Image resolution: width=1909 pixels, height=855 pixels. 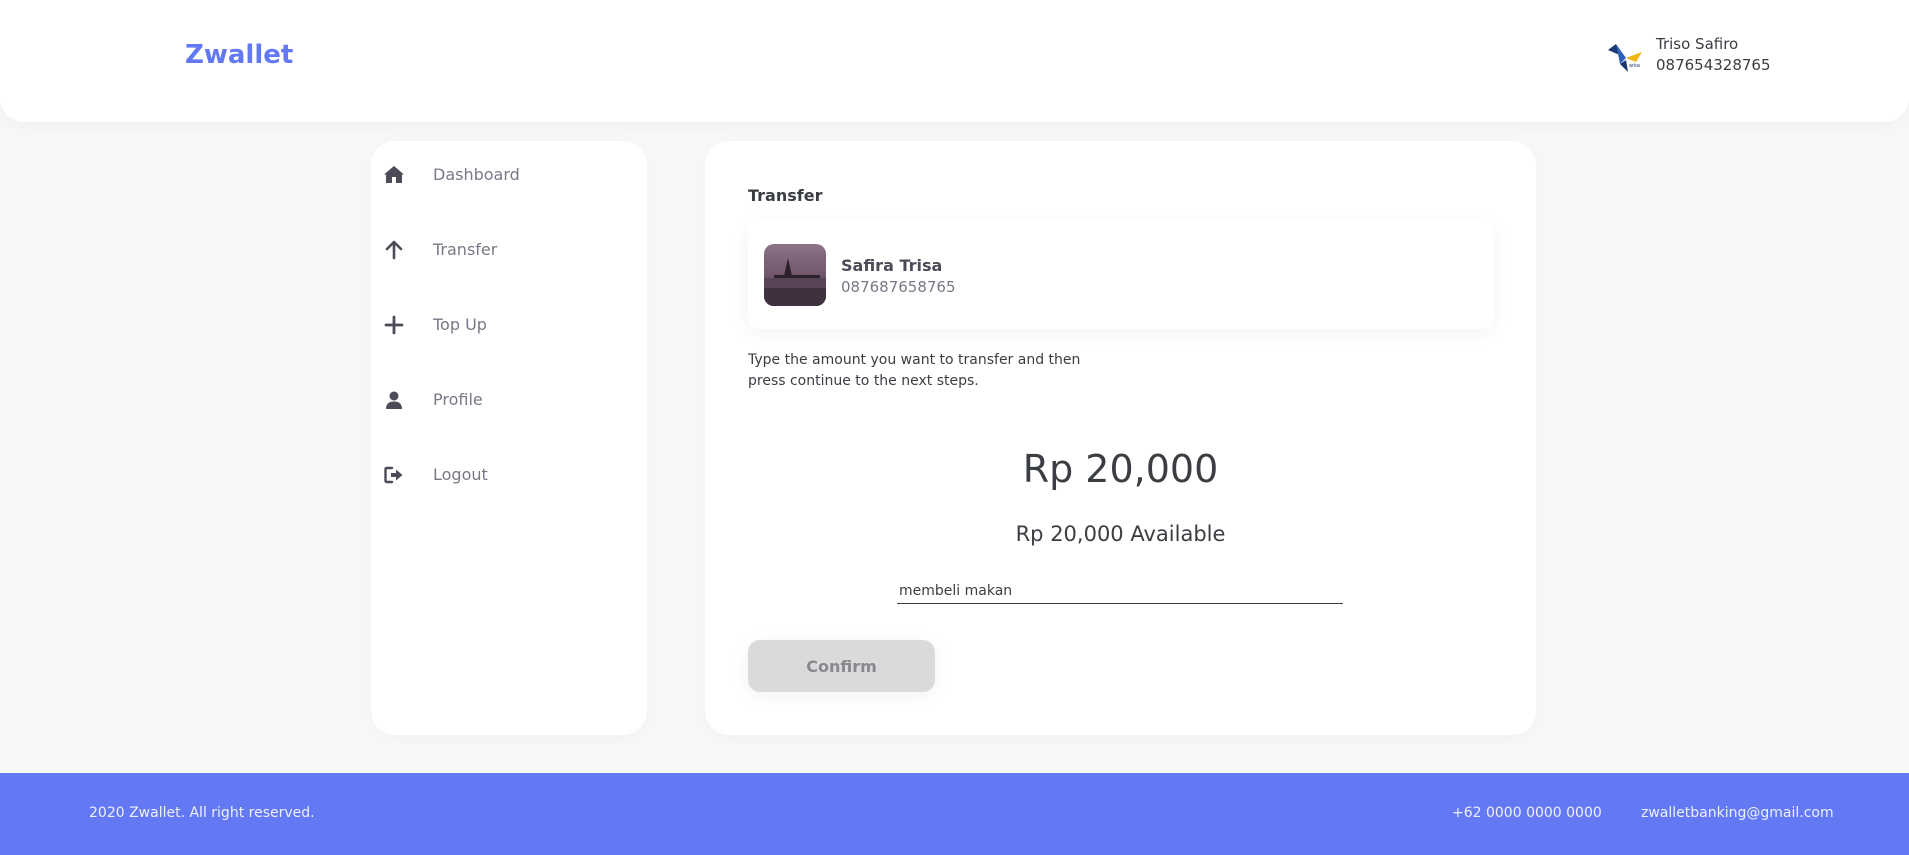 What do you see at coordinates (1634, 66) in the screenshot?
I see `svg-text: arka` at bounding box center [1634, 66].